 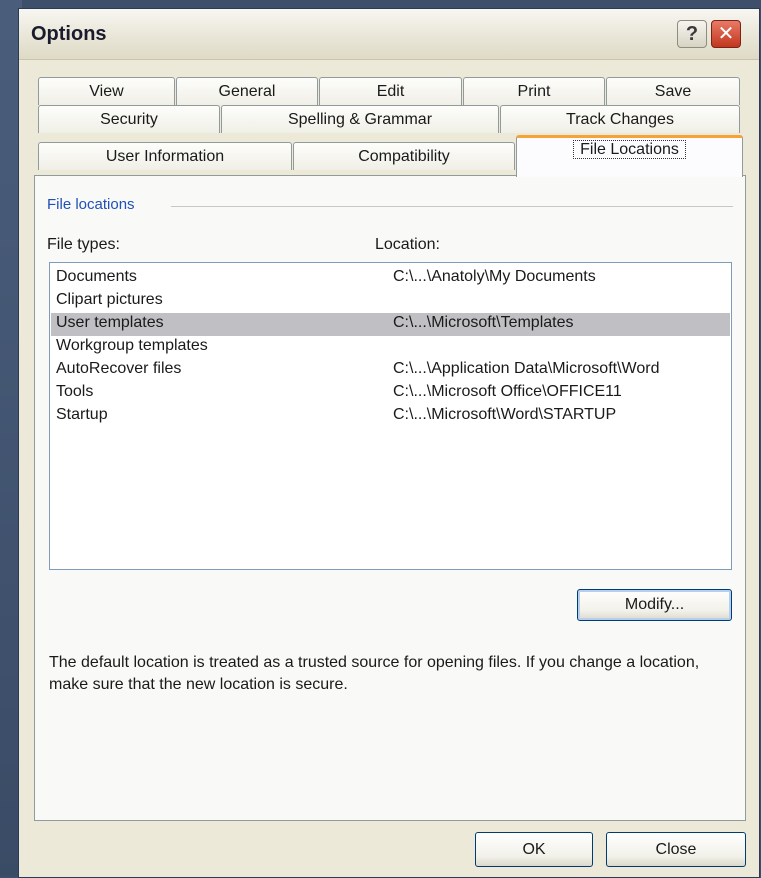 What do you see at coordinates (91, 204) in the screenshot?
I see `group-title: File locations` at bounding box center [91, 204].